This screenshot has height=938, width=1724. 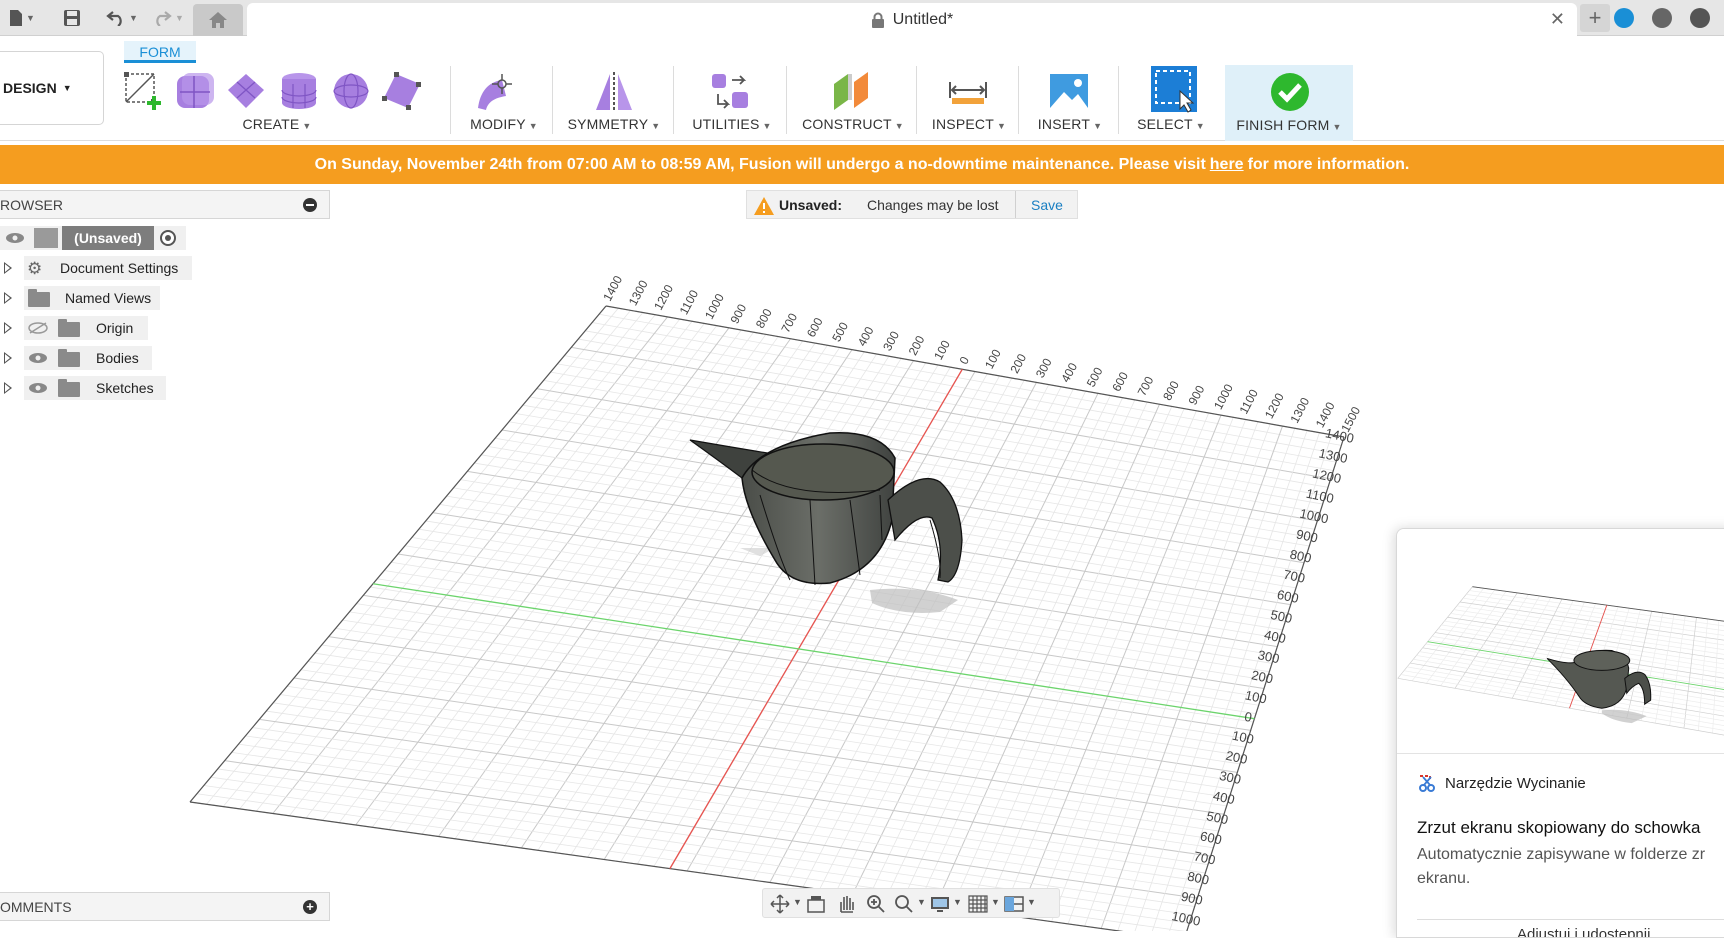 I want to click on construct-group: CONSTRUCT ▼, so click(x=853, y=102).